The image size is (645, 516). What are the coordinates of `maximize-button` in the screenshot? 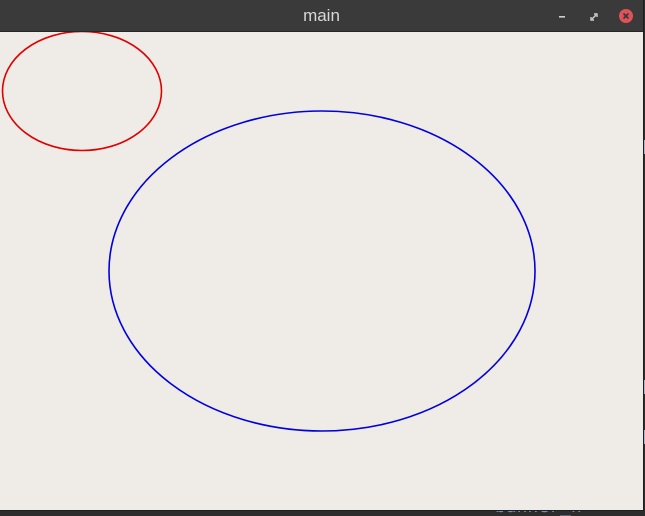 It's located at (594, 16).